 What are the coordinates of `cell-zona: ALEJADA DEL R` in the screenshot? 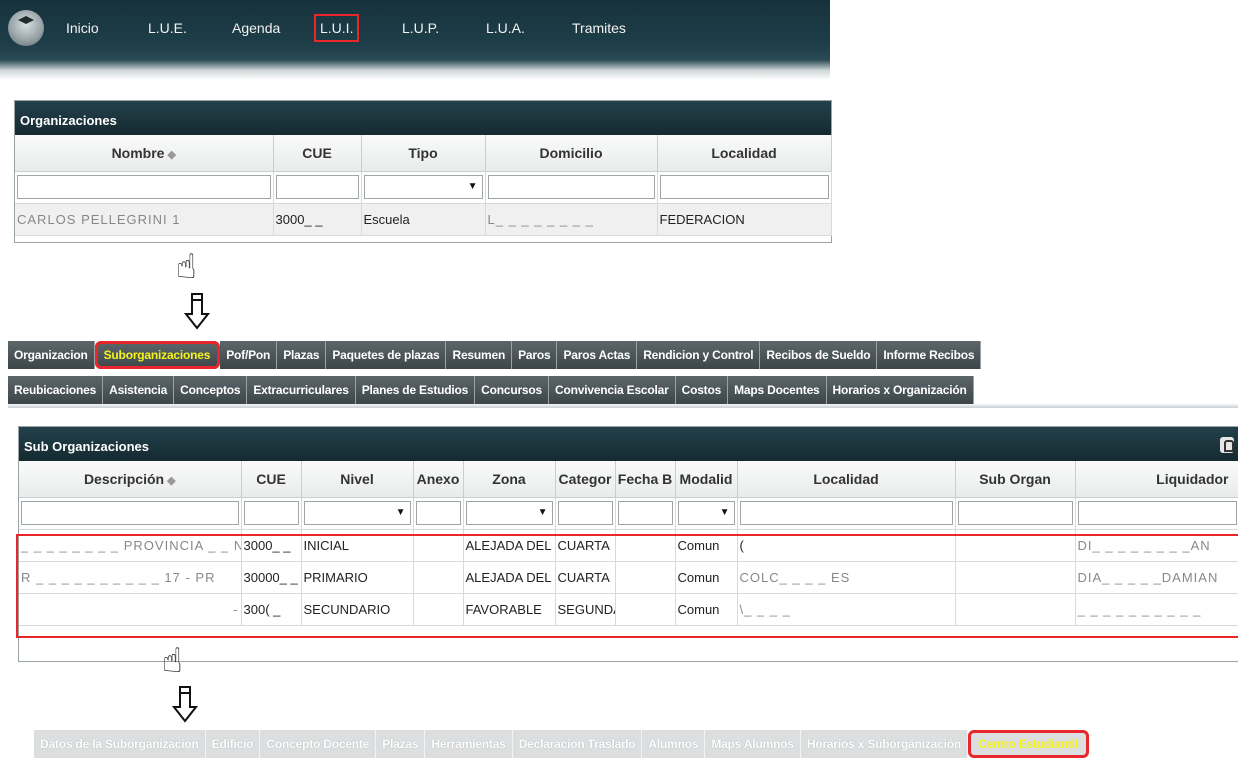 It's located at (509, 577).